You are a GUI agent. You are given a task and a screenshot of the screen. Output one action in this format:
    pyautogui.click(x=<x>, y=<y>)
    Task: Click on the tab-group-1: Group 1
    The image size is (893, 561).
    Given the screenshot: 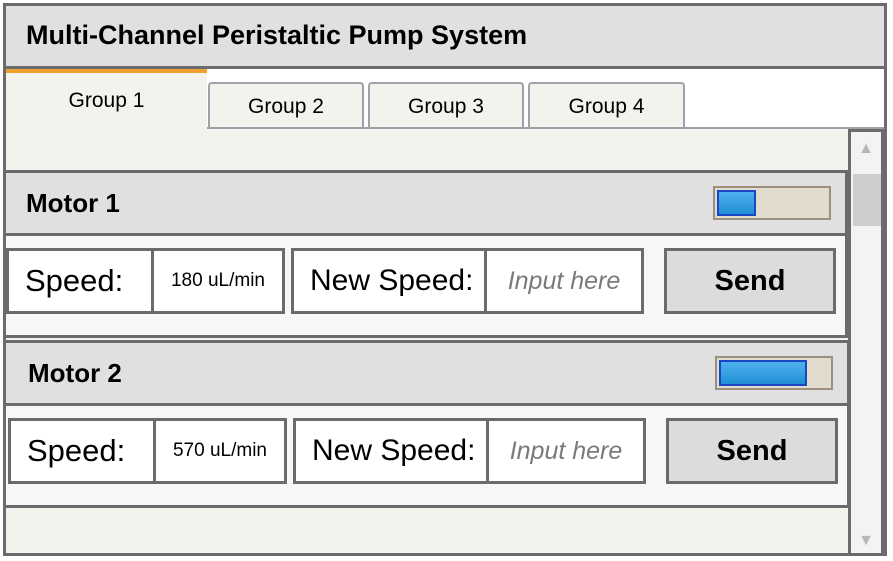 What is the action you would take?
    pyautogui.click(x=106, y=99)
    